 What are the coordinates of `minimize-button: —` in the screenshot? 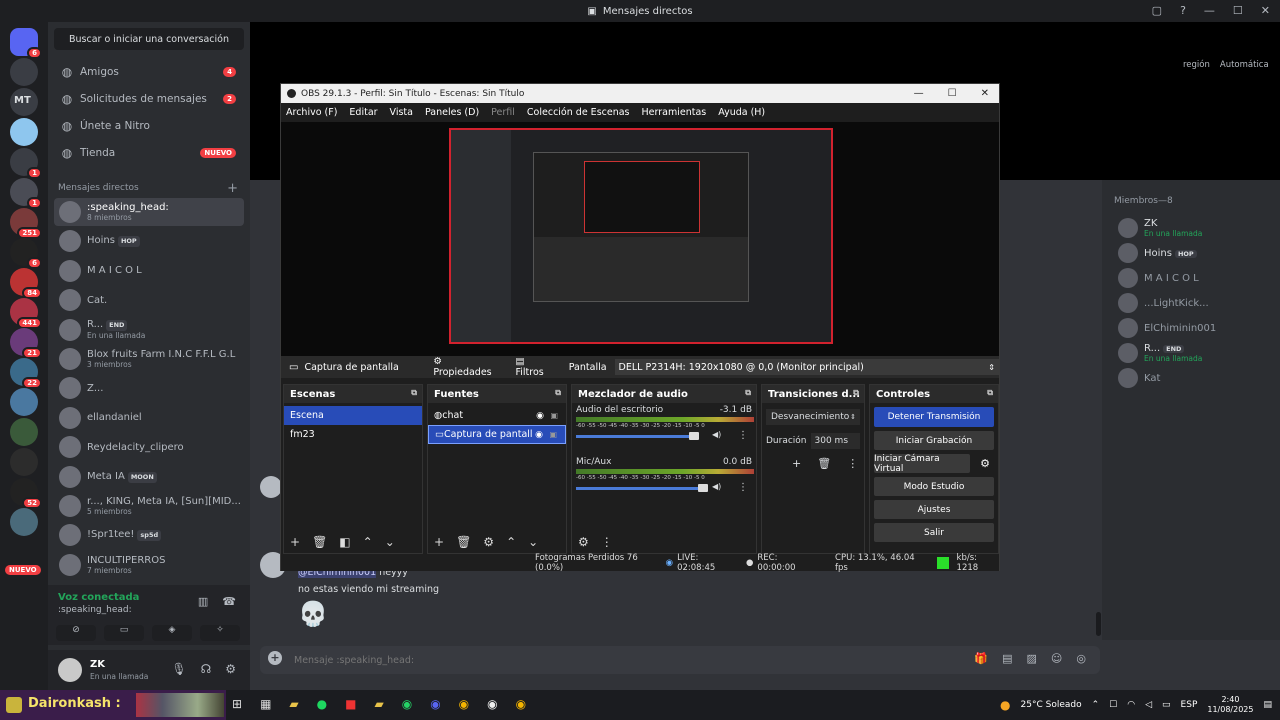 It's located at (1209, 10).